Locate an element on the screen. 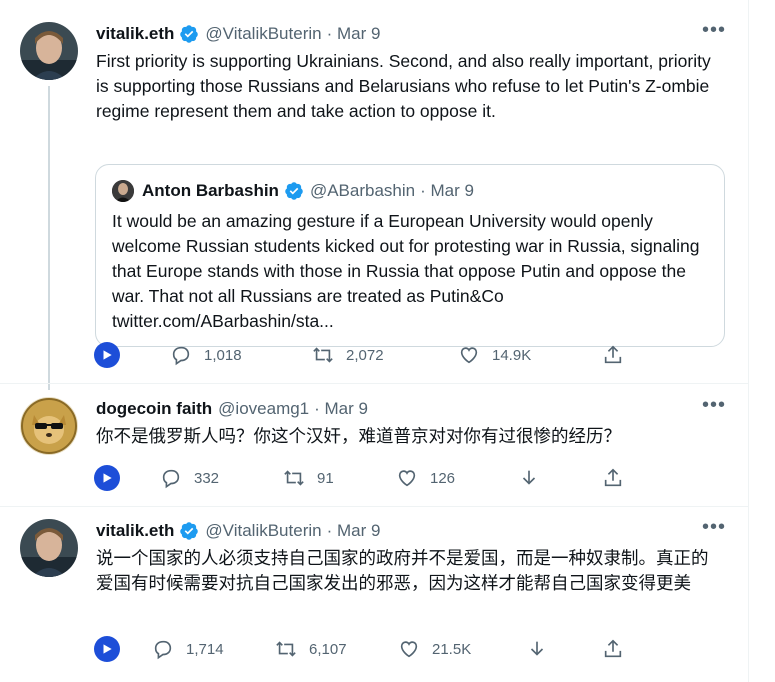 The image size is (775, 682). quoted-tweet-date: · Mar 9 is located at coordinates (447, 190).